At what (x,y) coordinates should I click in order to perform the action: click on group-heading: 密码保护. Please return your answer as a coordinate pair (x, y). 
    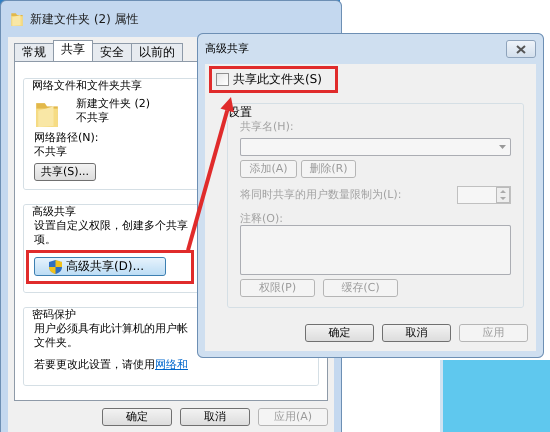
    Looking at the image, I should click on (54, 315).